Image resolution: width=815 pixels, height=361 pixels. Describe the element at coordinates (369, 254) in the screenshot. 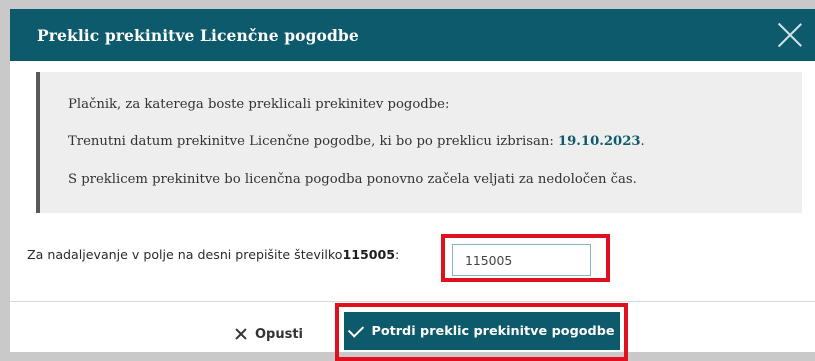

I see `confirm-code: 115005` at that location.